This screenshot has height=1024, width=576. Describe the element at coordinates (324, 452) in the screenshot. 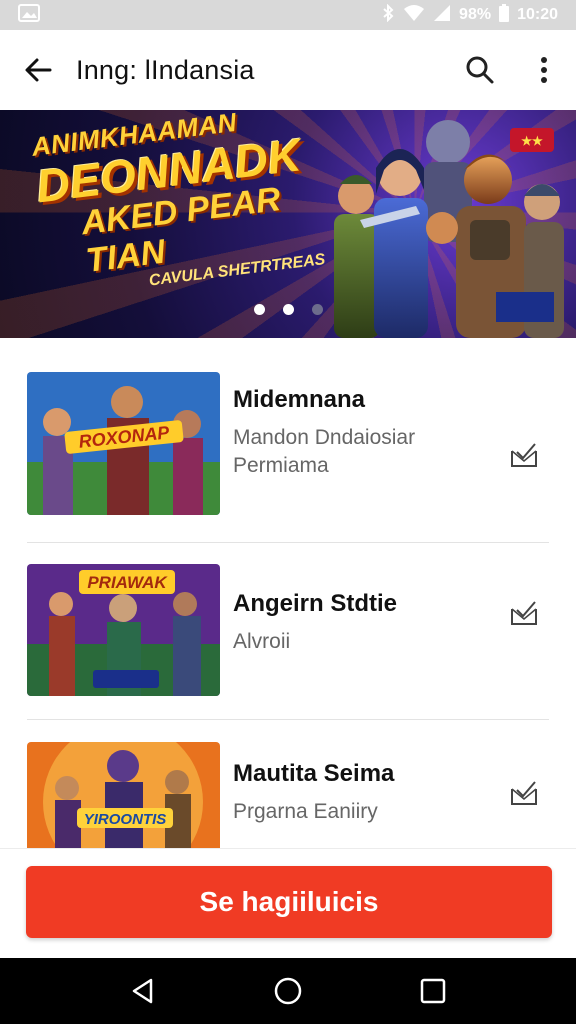

I see `item-subtitle: Mandon Dndaiosiar Permiama` at that location.